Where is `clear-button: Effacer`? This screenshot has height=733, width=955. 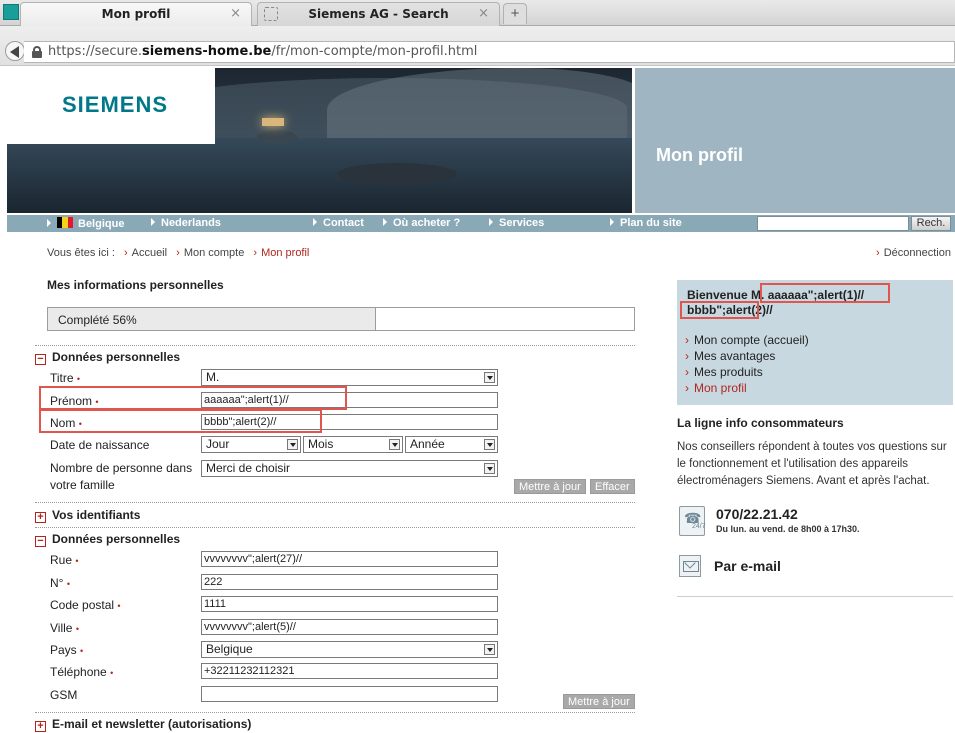 clear-button: Effacer is located at coordinates (612, 486).